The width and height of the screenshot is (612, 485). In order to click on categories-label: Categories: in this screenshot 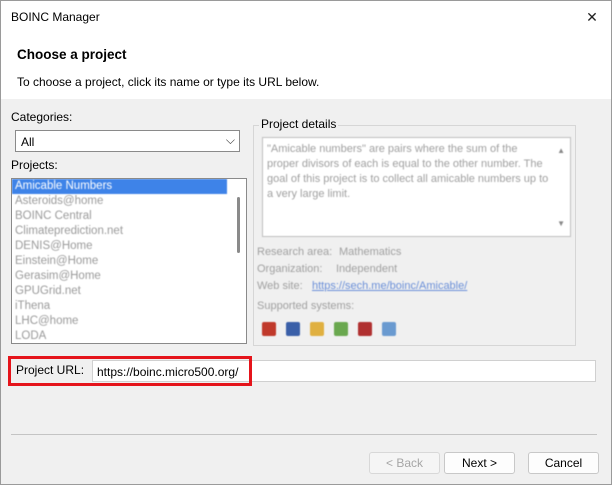, I will do `click(42, 117)`.